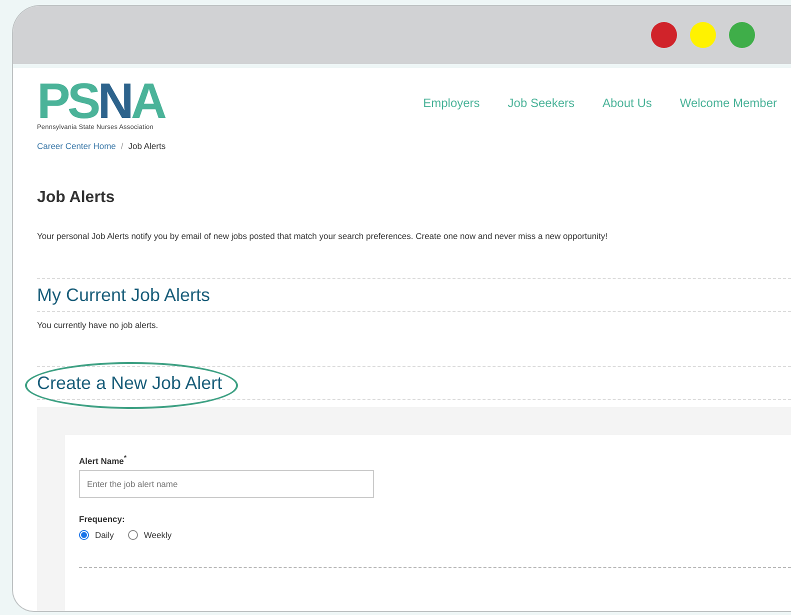  What do you see at coordinates (76, 198) in the screenshot?
I see `page-title: Job Alerts` at bounding box center [76, 198].